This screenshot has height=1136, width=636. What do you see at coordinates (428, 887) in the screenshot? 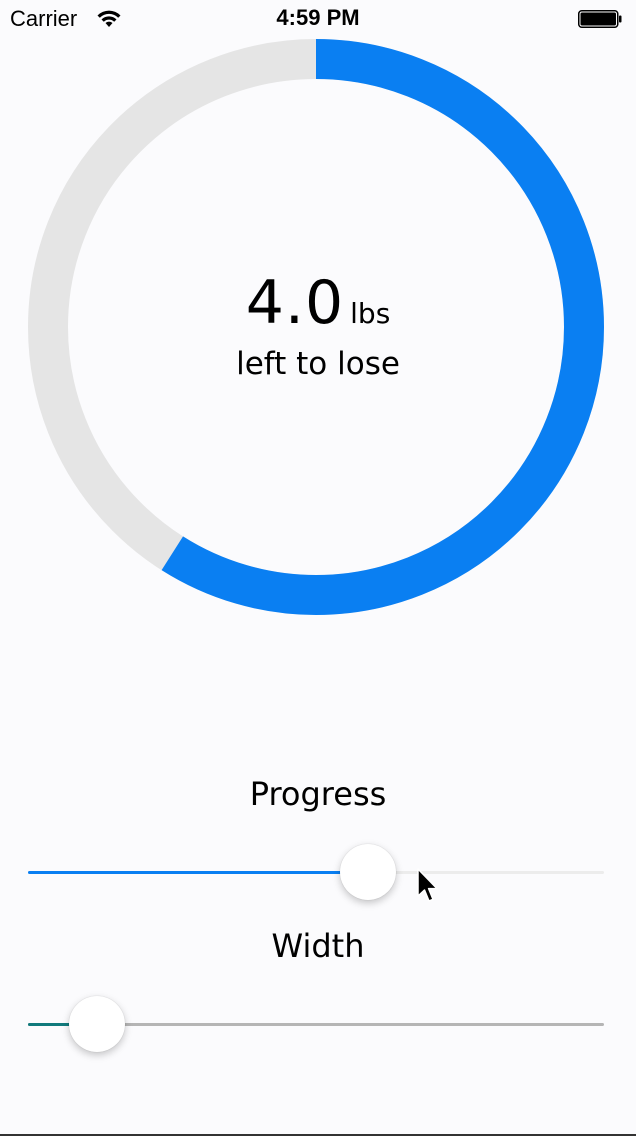
I see `cursor-icon` at bounding box center [428, 887].